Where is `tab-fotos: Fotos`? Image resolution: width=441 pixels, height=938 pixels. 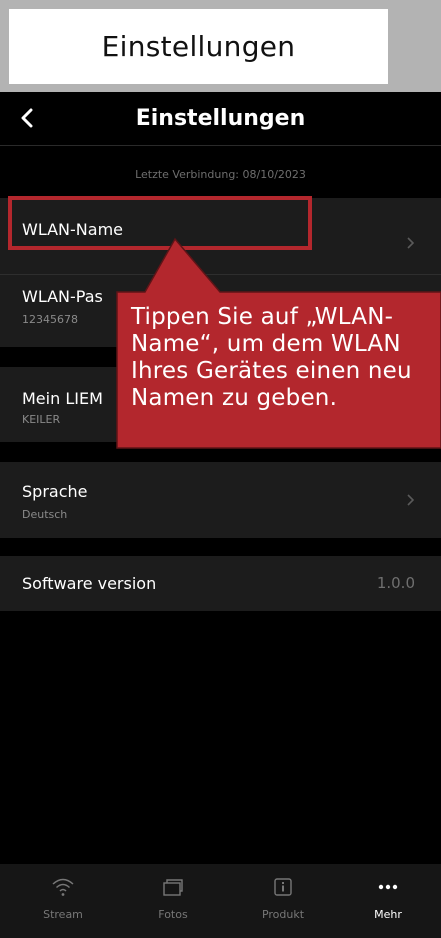 tab-fotos: Fotos is located at coordinates (173, 901).